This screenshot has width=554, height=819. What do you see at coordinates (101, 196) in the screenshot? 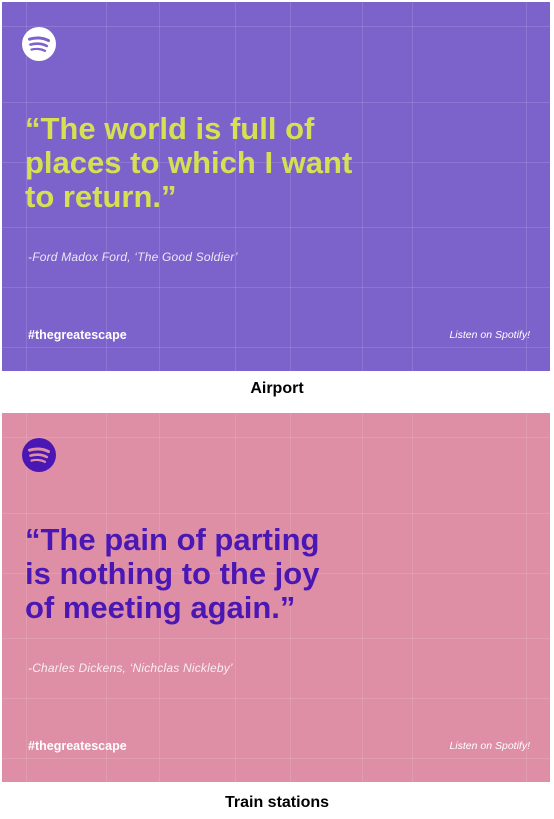
I see `quote-line: to return.”` at bounding box center [101, 196].